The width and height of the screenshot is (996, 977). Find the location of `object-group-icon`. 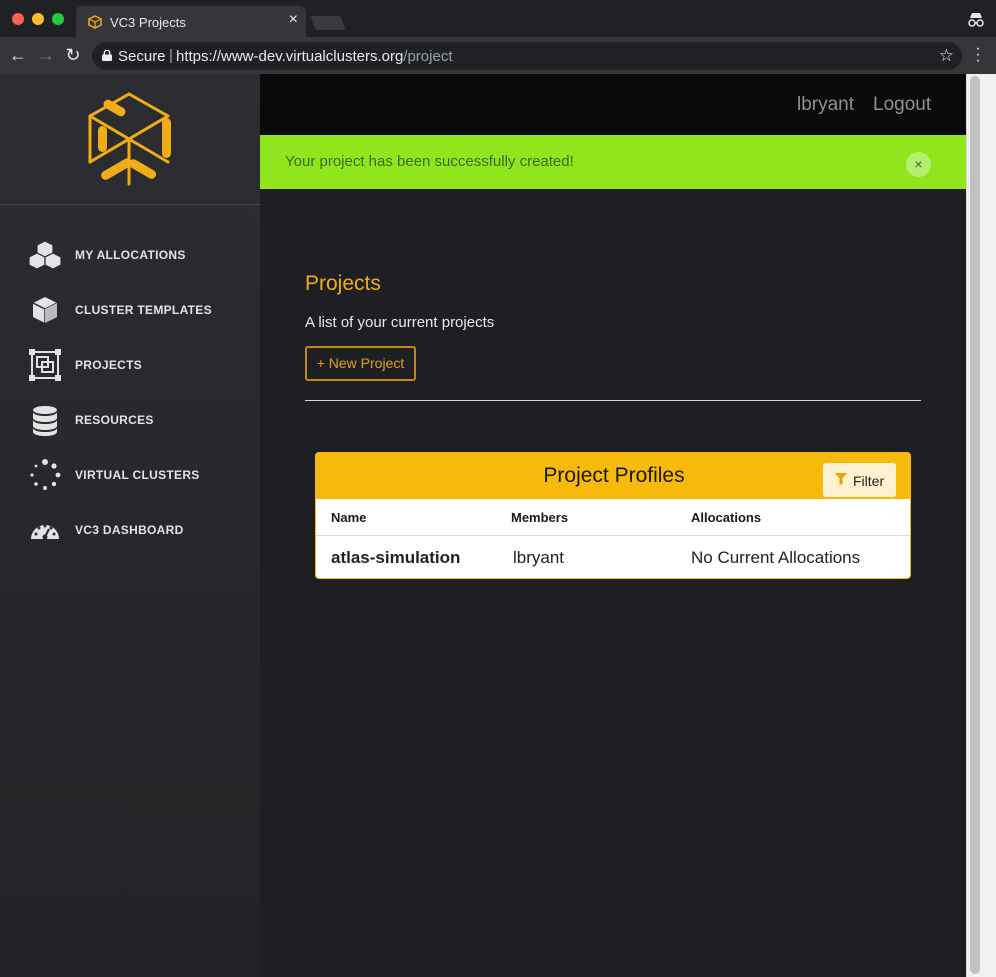

object-group-icon is located at coordinates (45, 365).